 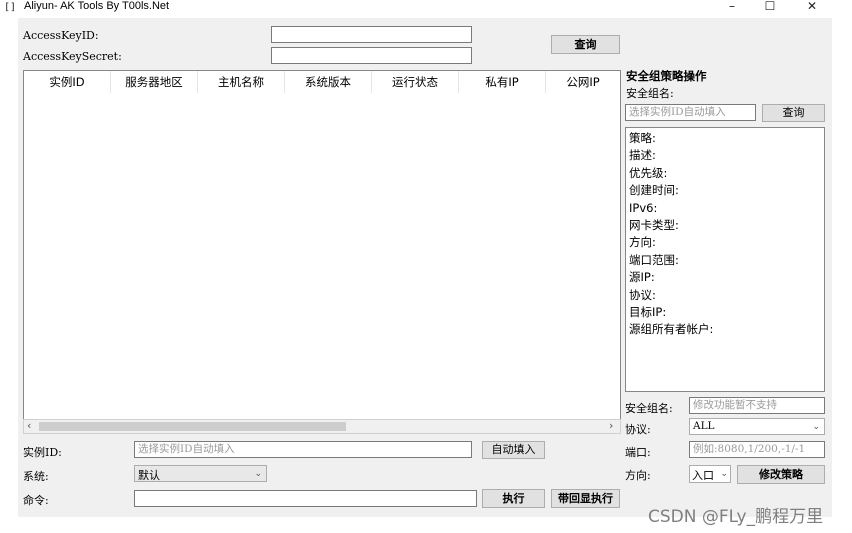 What do you see at coordinates (585, 498) in the screenshot?
I see `execute-with-echo-button: 带回显执行` at bounding box center [585, 498].